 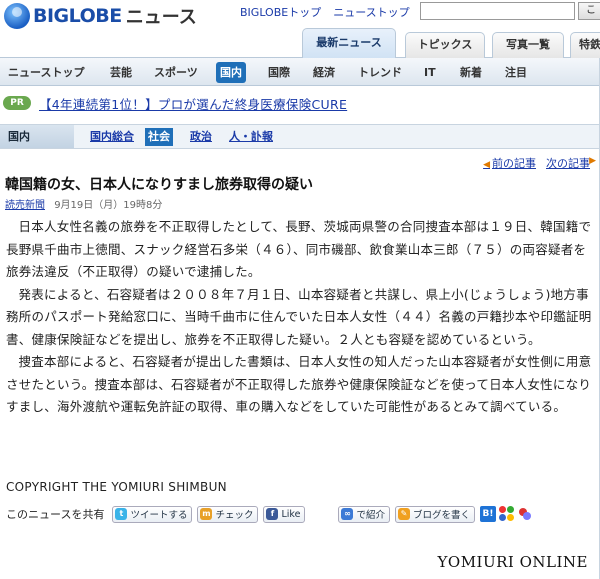 I want to click on link-biglobe-top: BIGLOBEトップ, so click(x=280, y=12).